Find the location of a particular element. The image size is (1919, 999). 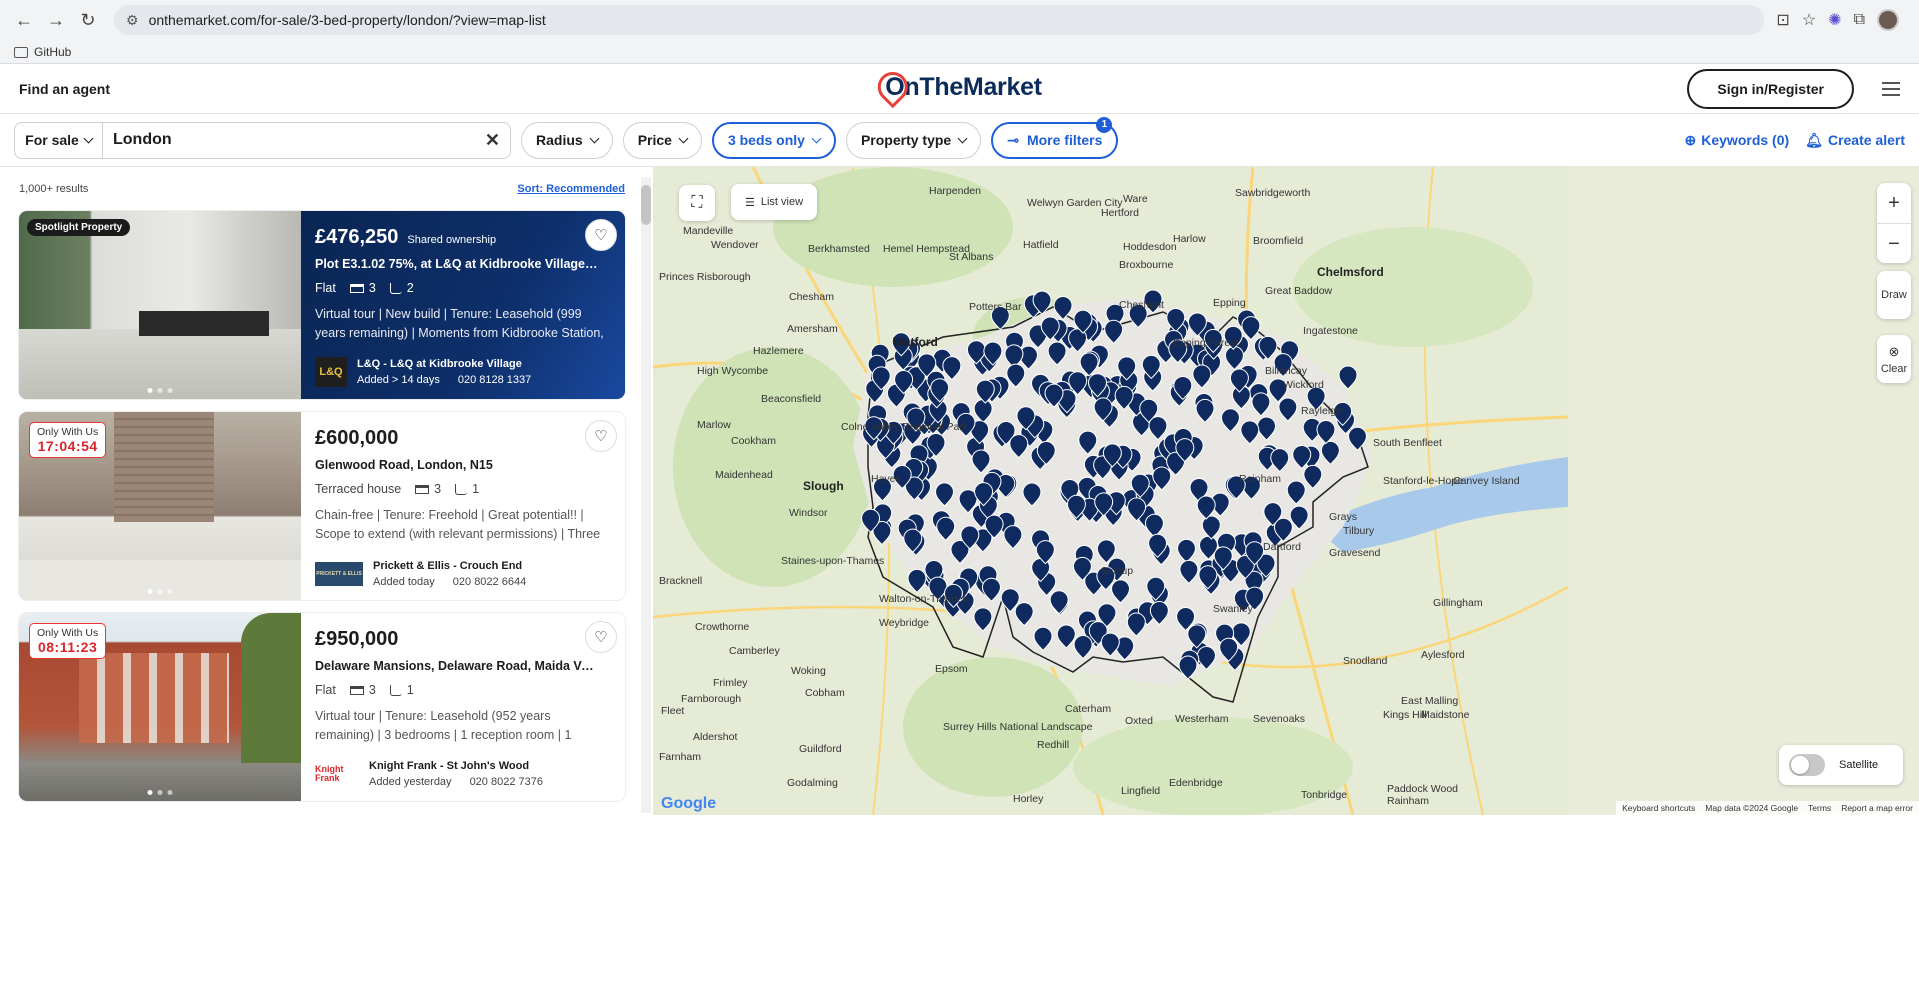

clear-label: Clear is located at coordinates (1894, 368).